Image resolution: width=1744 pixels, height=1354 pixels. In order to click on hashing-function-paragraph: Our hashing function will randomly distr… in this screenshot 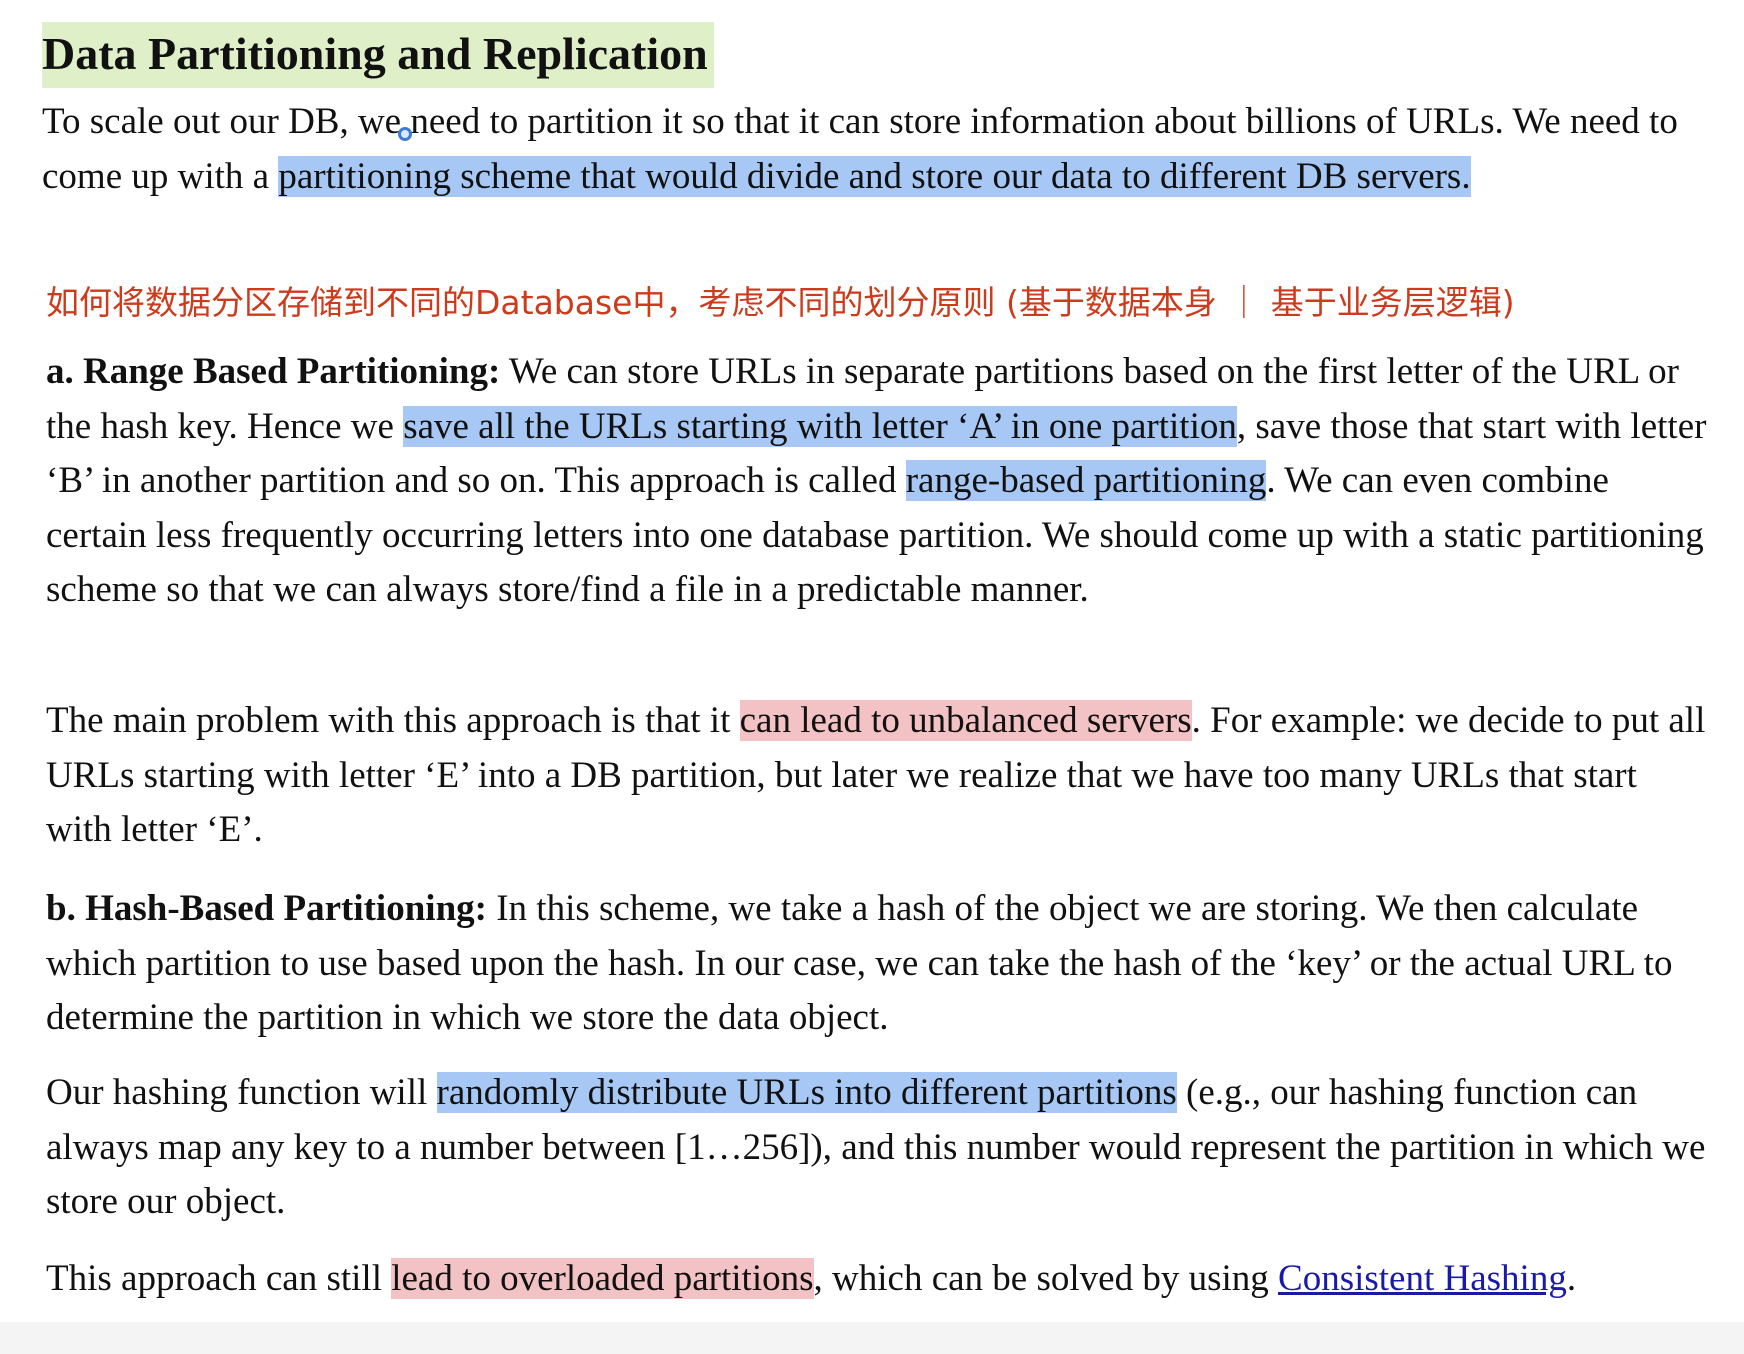, I will do `click(878, 1148)`.